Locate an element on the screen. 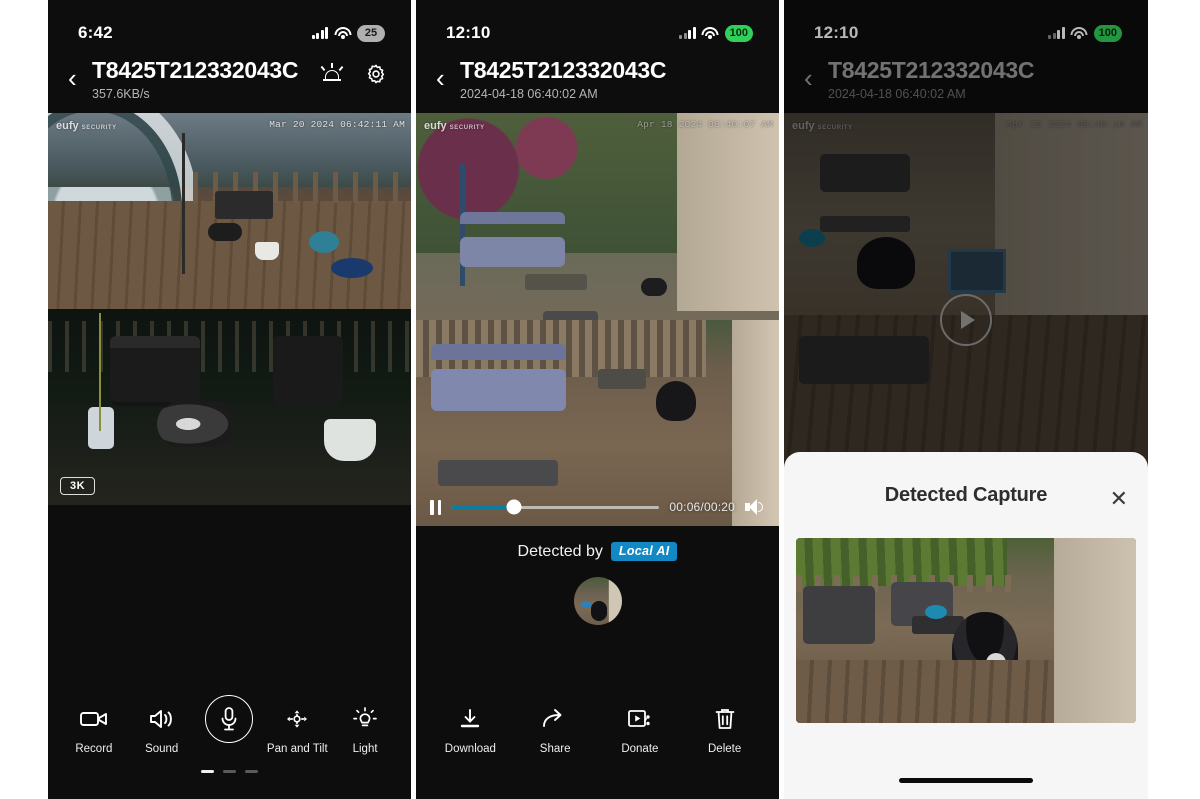 This screenshot has width=1200, height=799. scene-table is located at coordinates (555, 282).